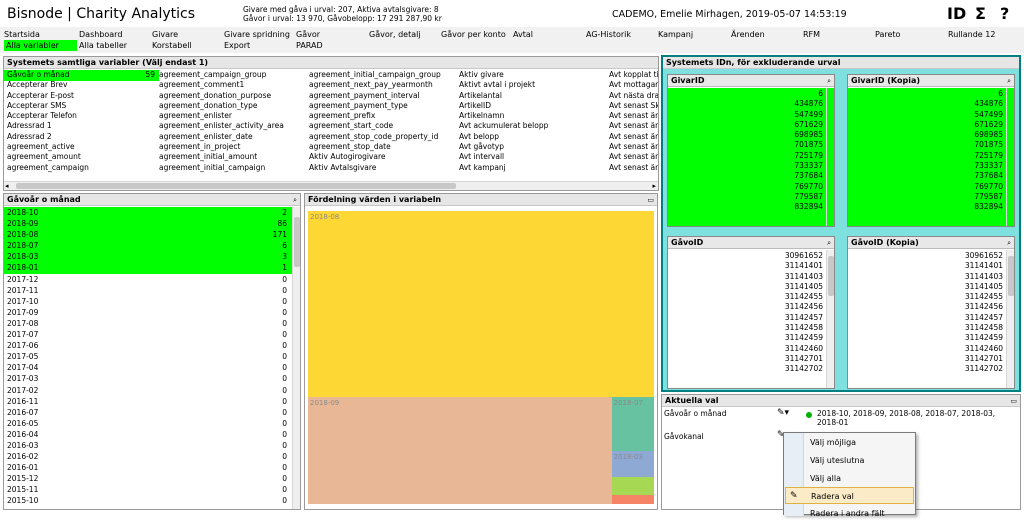  I want to click on variable-item: Aktiv givare, so click(503, 75).